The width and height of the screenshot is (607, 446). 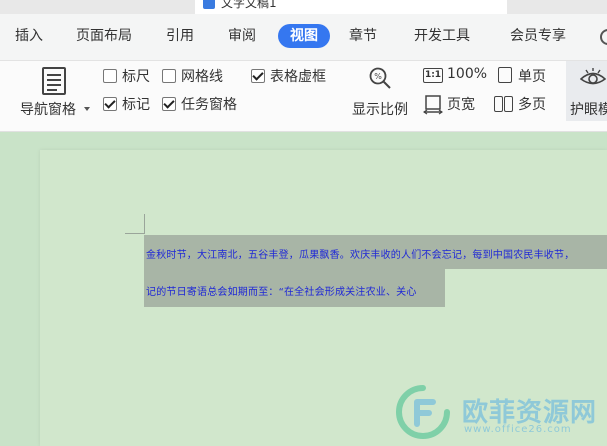 What do you see at coordinates (532, 105) in the screenshot?
I see `multi-page-label: 多页` at bounding box center [532, 105].